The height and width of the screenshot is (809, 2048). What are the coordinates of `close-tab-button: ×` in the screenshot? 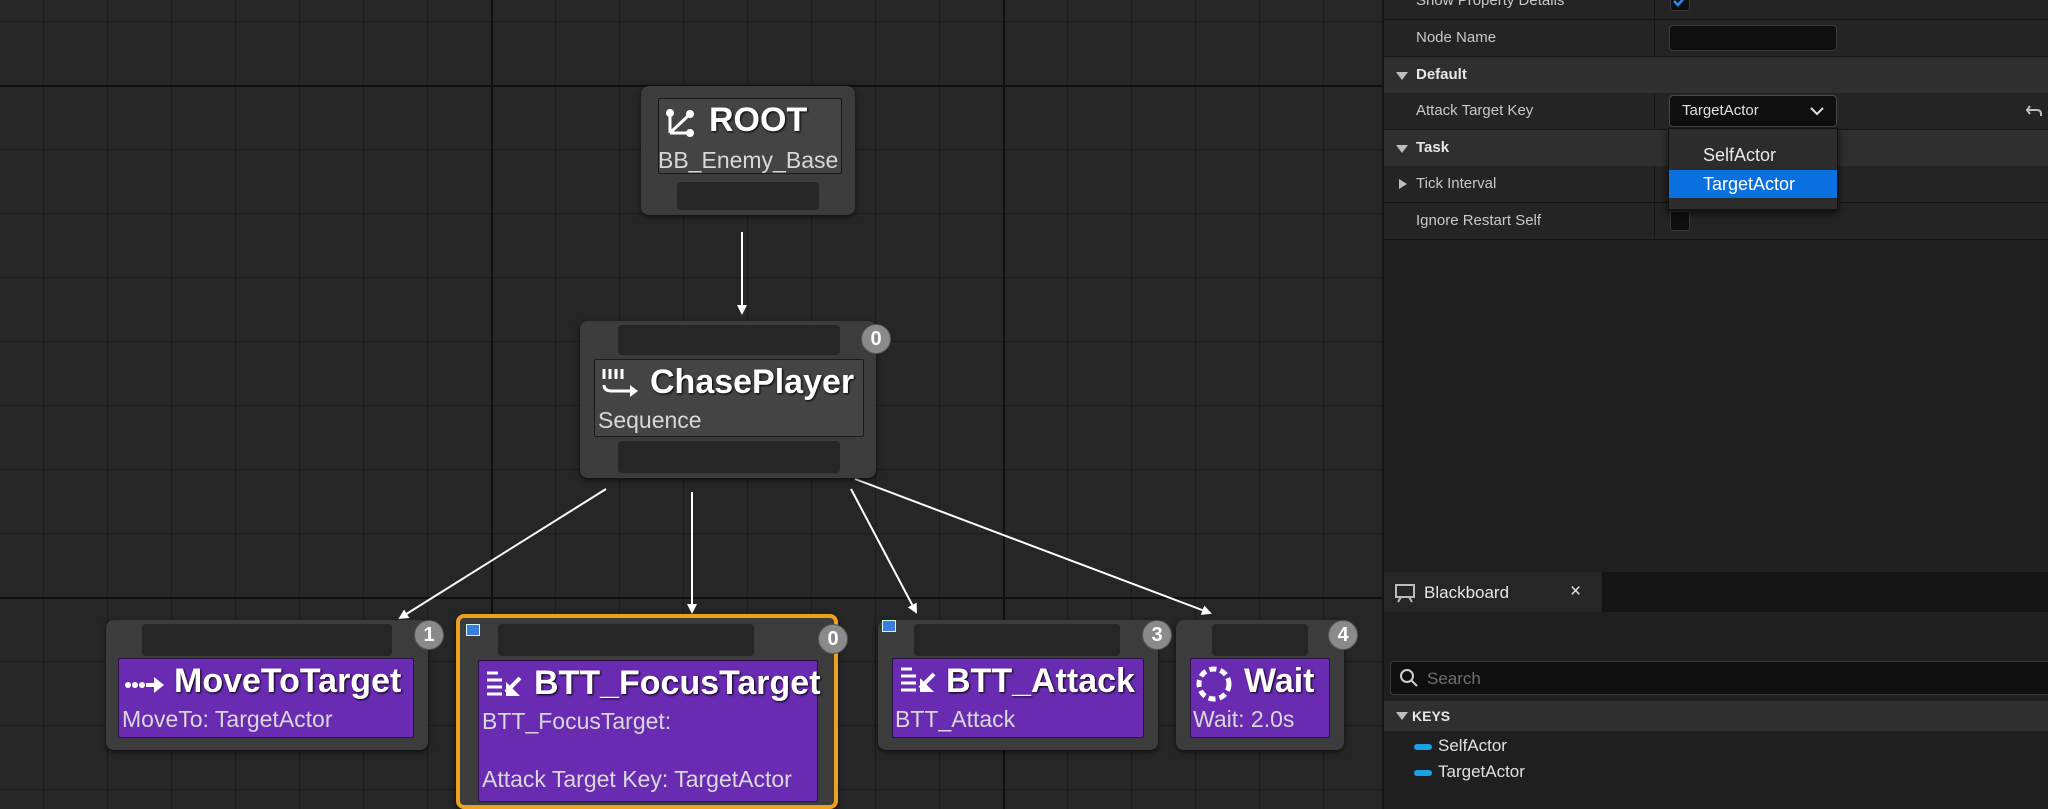 It's located at (1575, 592).